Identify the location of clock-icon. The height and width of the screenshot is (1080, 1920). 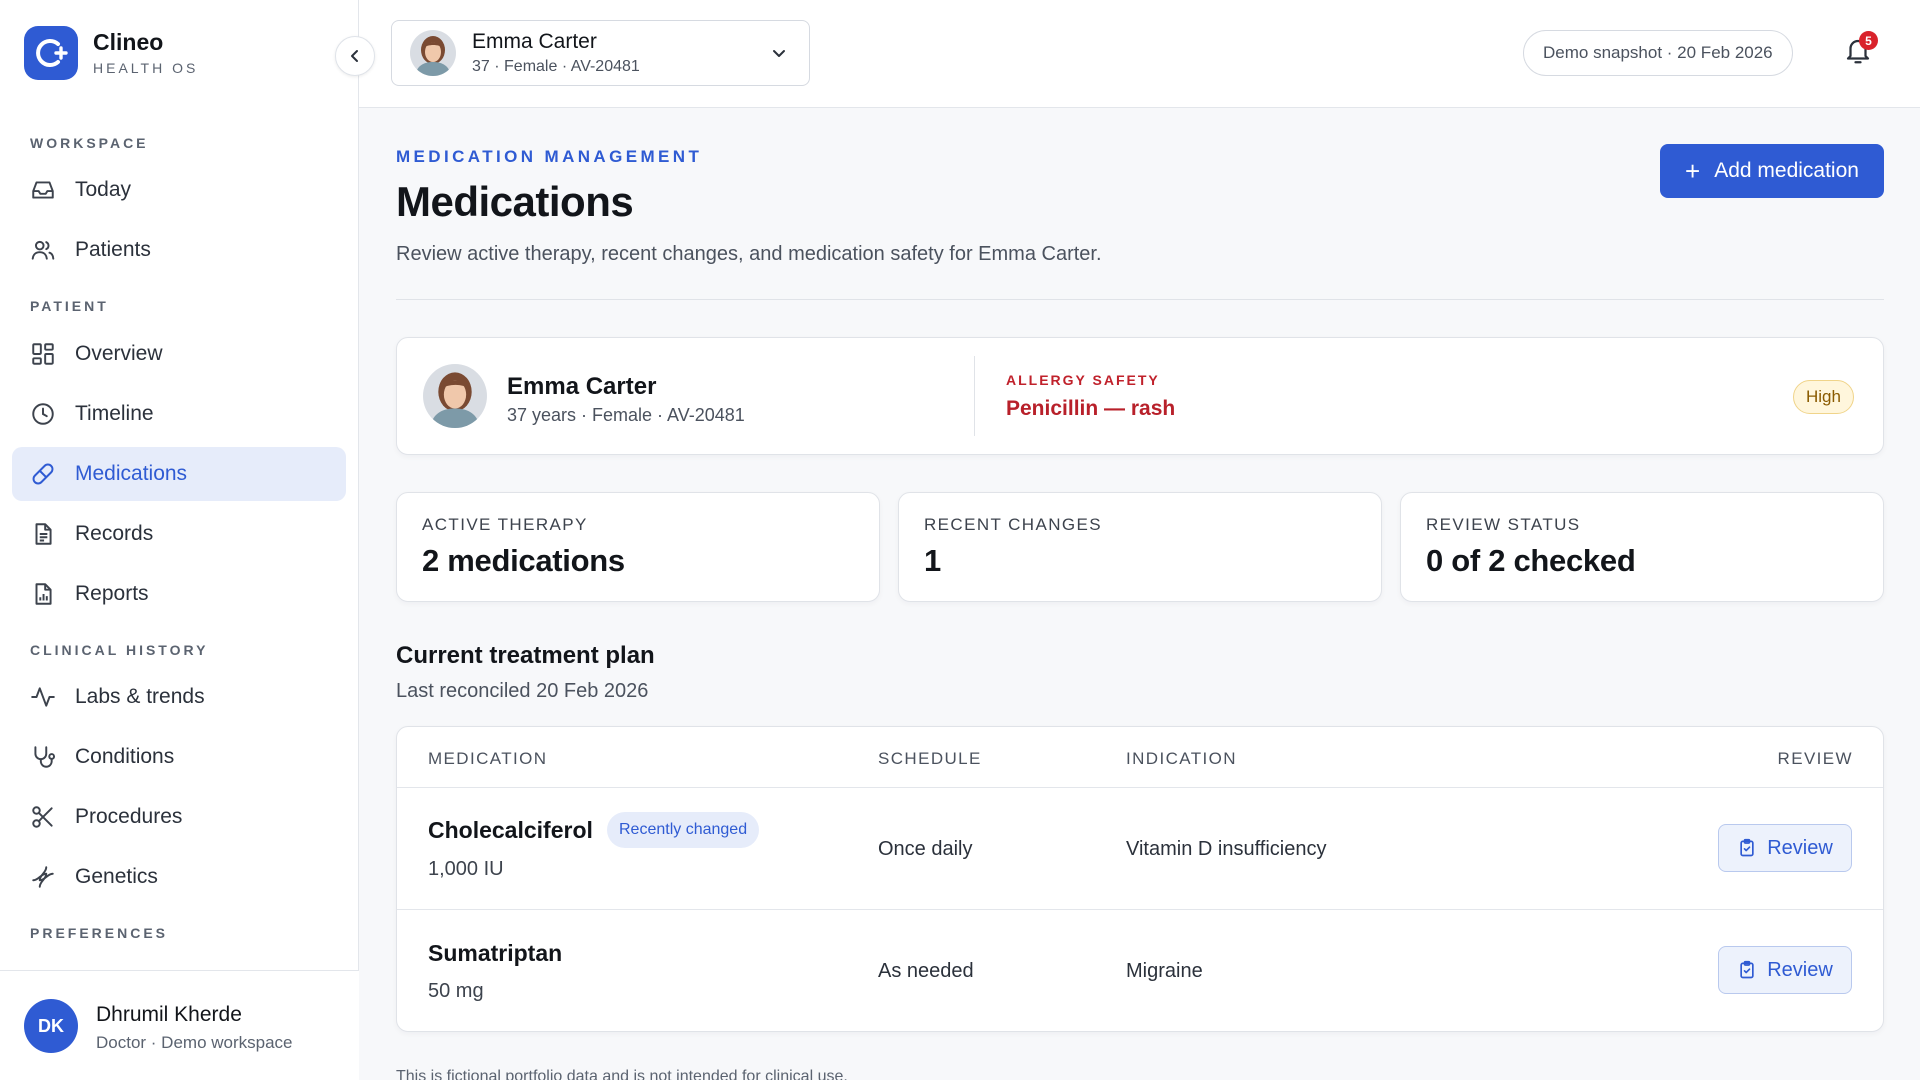
(43, 414).